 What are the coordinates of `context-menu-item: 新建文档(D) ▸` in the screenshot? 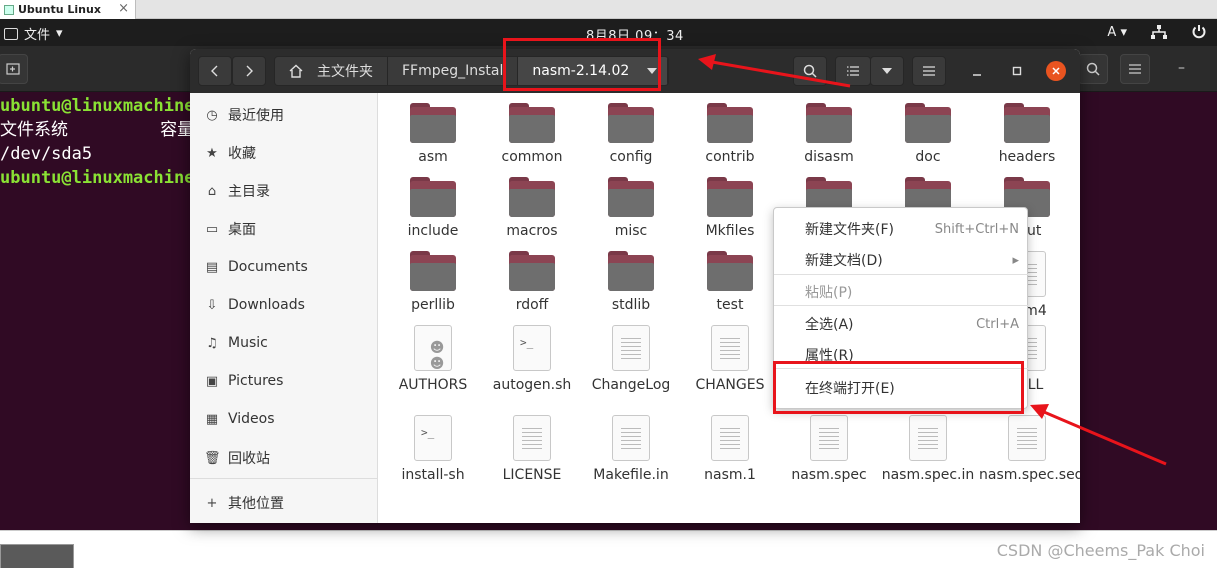 It's located at (901, 260).